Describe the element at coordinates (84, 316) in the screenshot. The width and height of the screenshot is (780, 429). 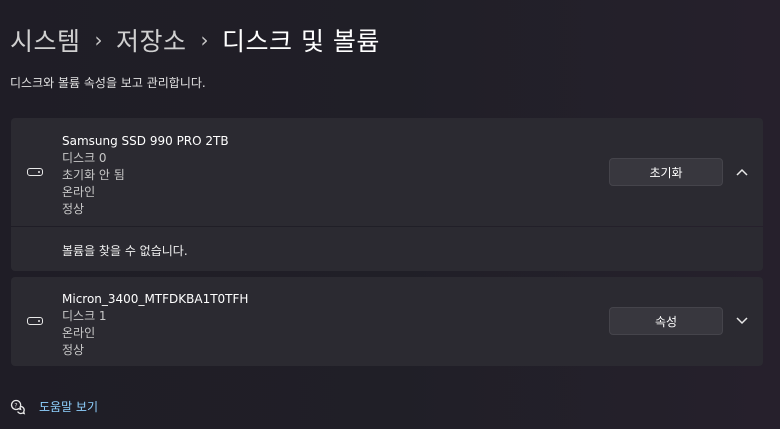
I see `disk-number: 디스크 1` at that location.